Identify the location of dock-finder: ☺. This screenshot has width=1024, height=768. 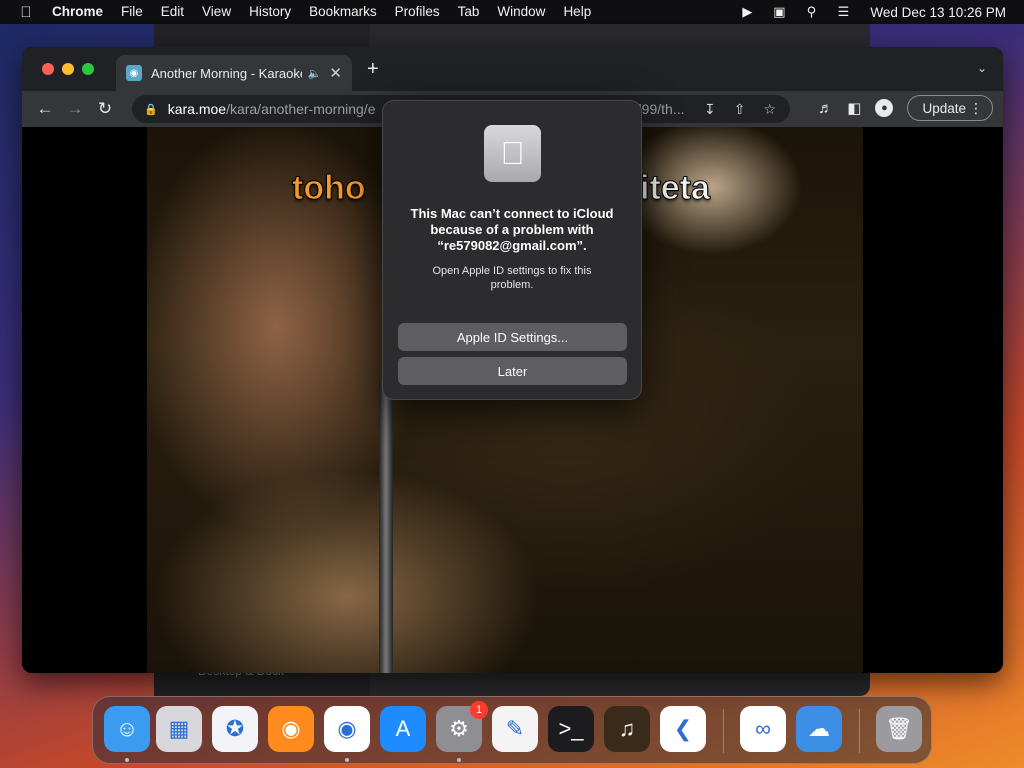
(127, 729).